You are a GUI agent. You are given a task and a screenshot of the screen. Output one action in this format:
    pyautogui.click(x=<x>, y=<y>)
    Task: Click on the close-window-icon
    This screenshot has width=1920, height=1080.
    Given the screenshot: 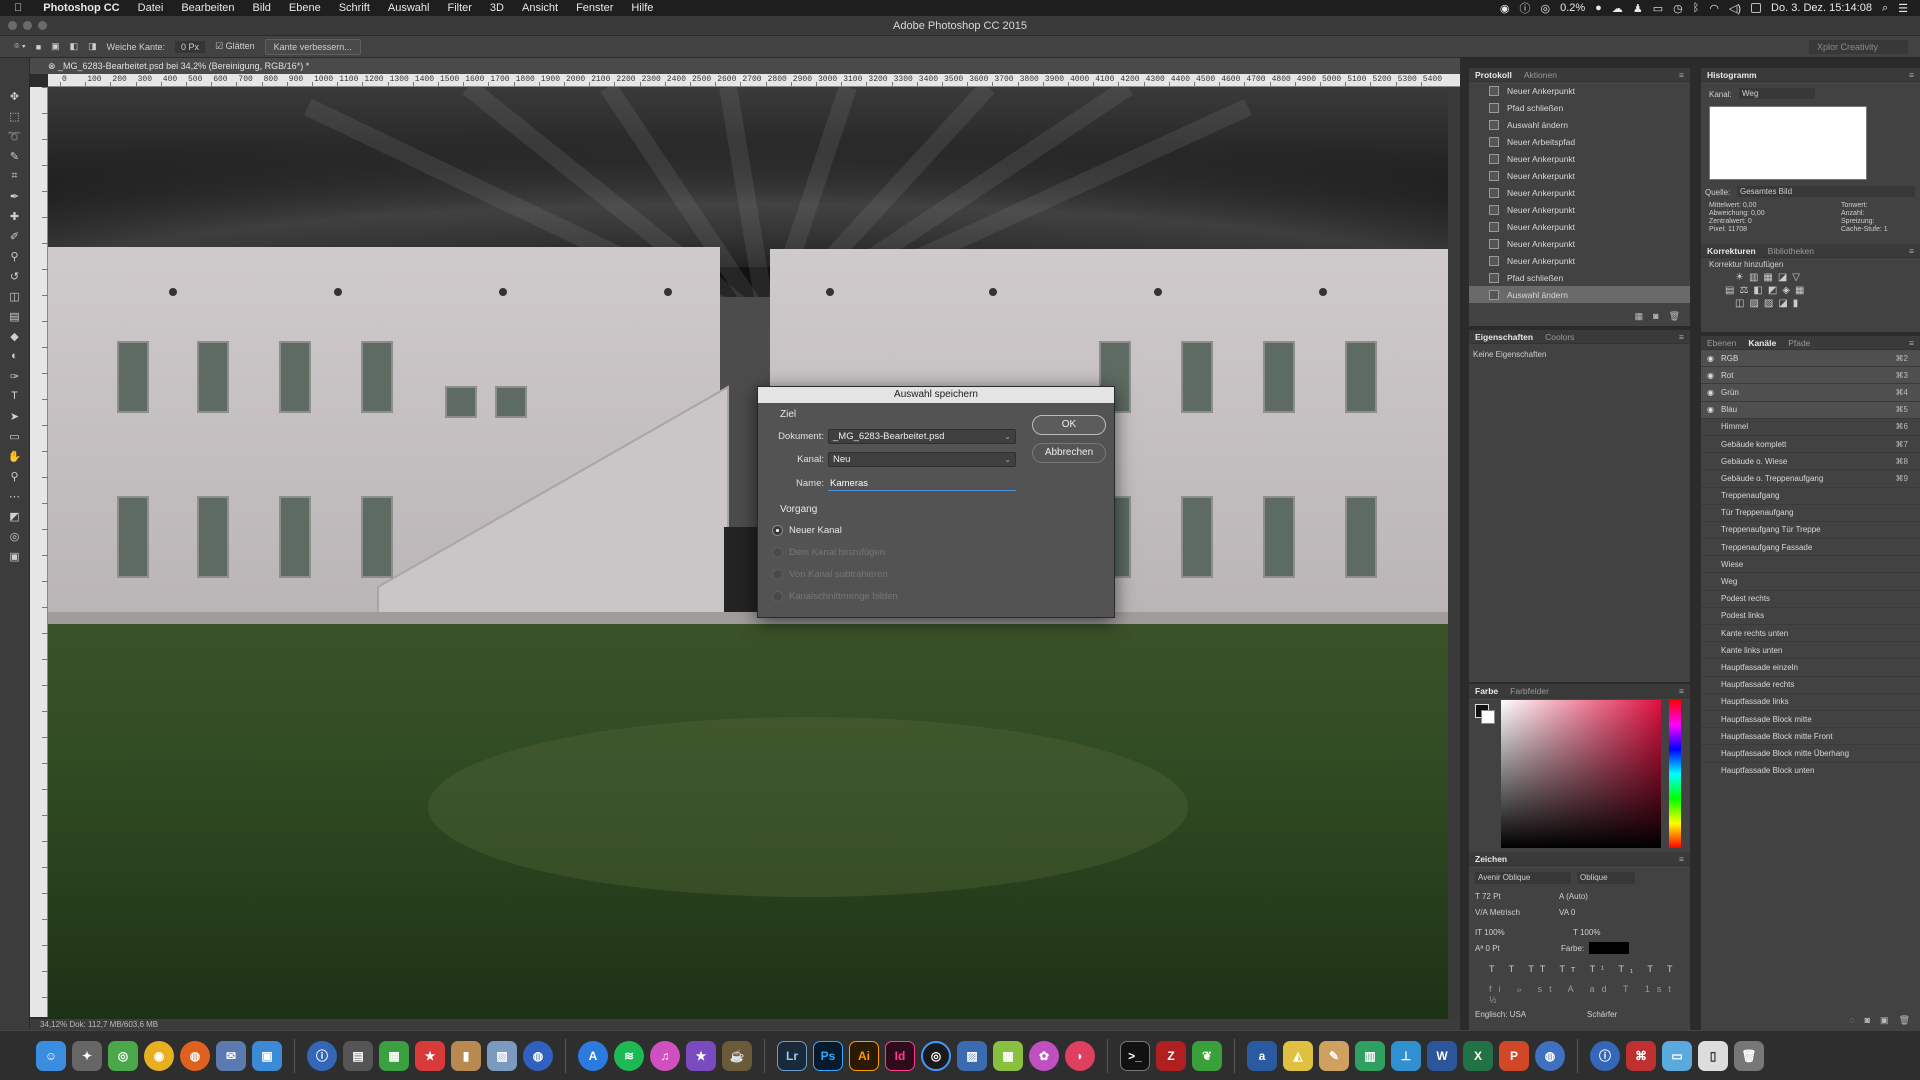 What is the action you would take?
    pyautogui.click(x=12, y=25)
    